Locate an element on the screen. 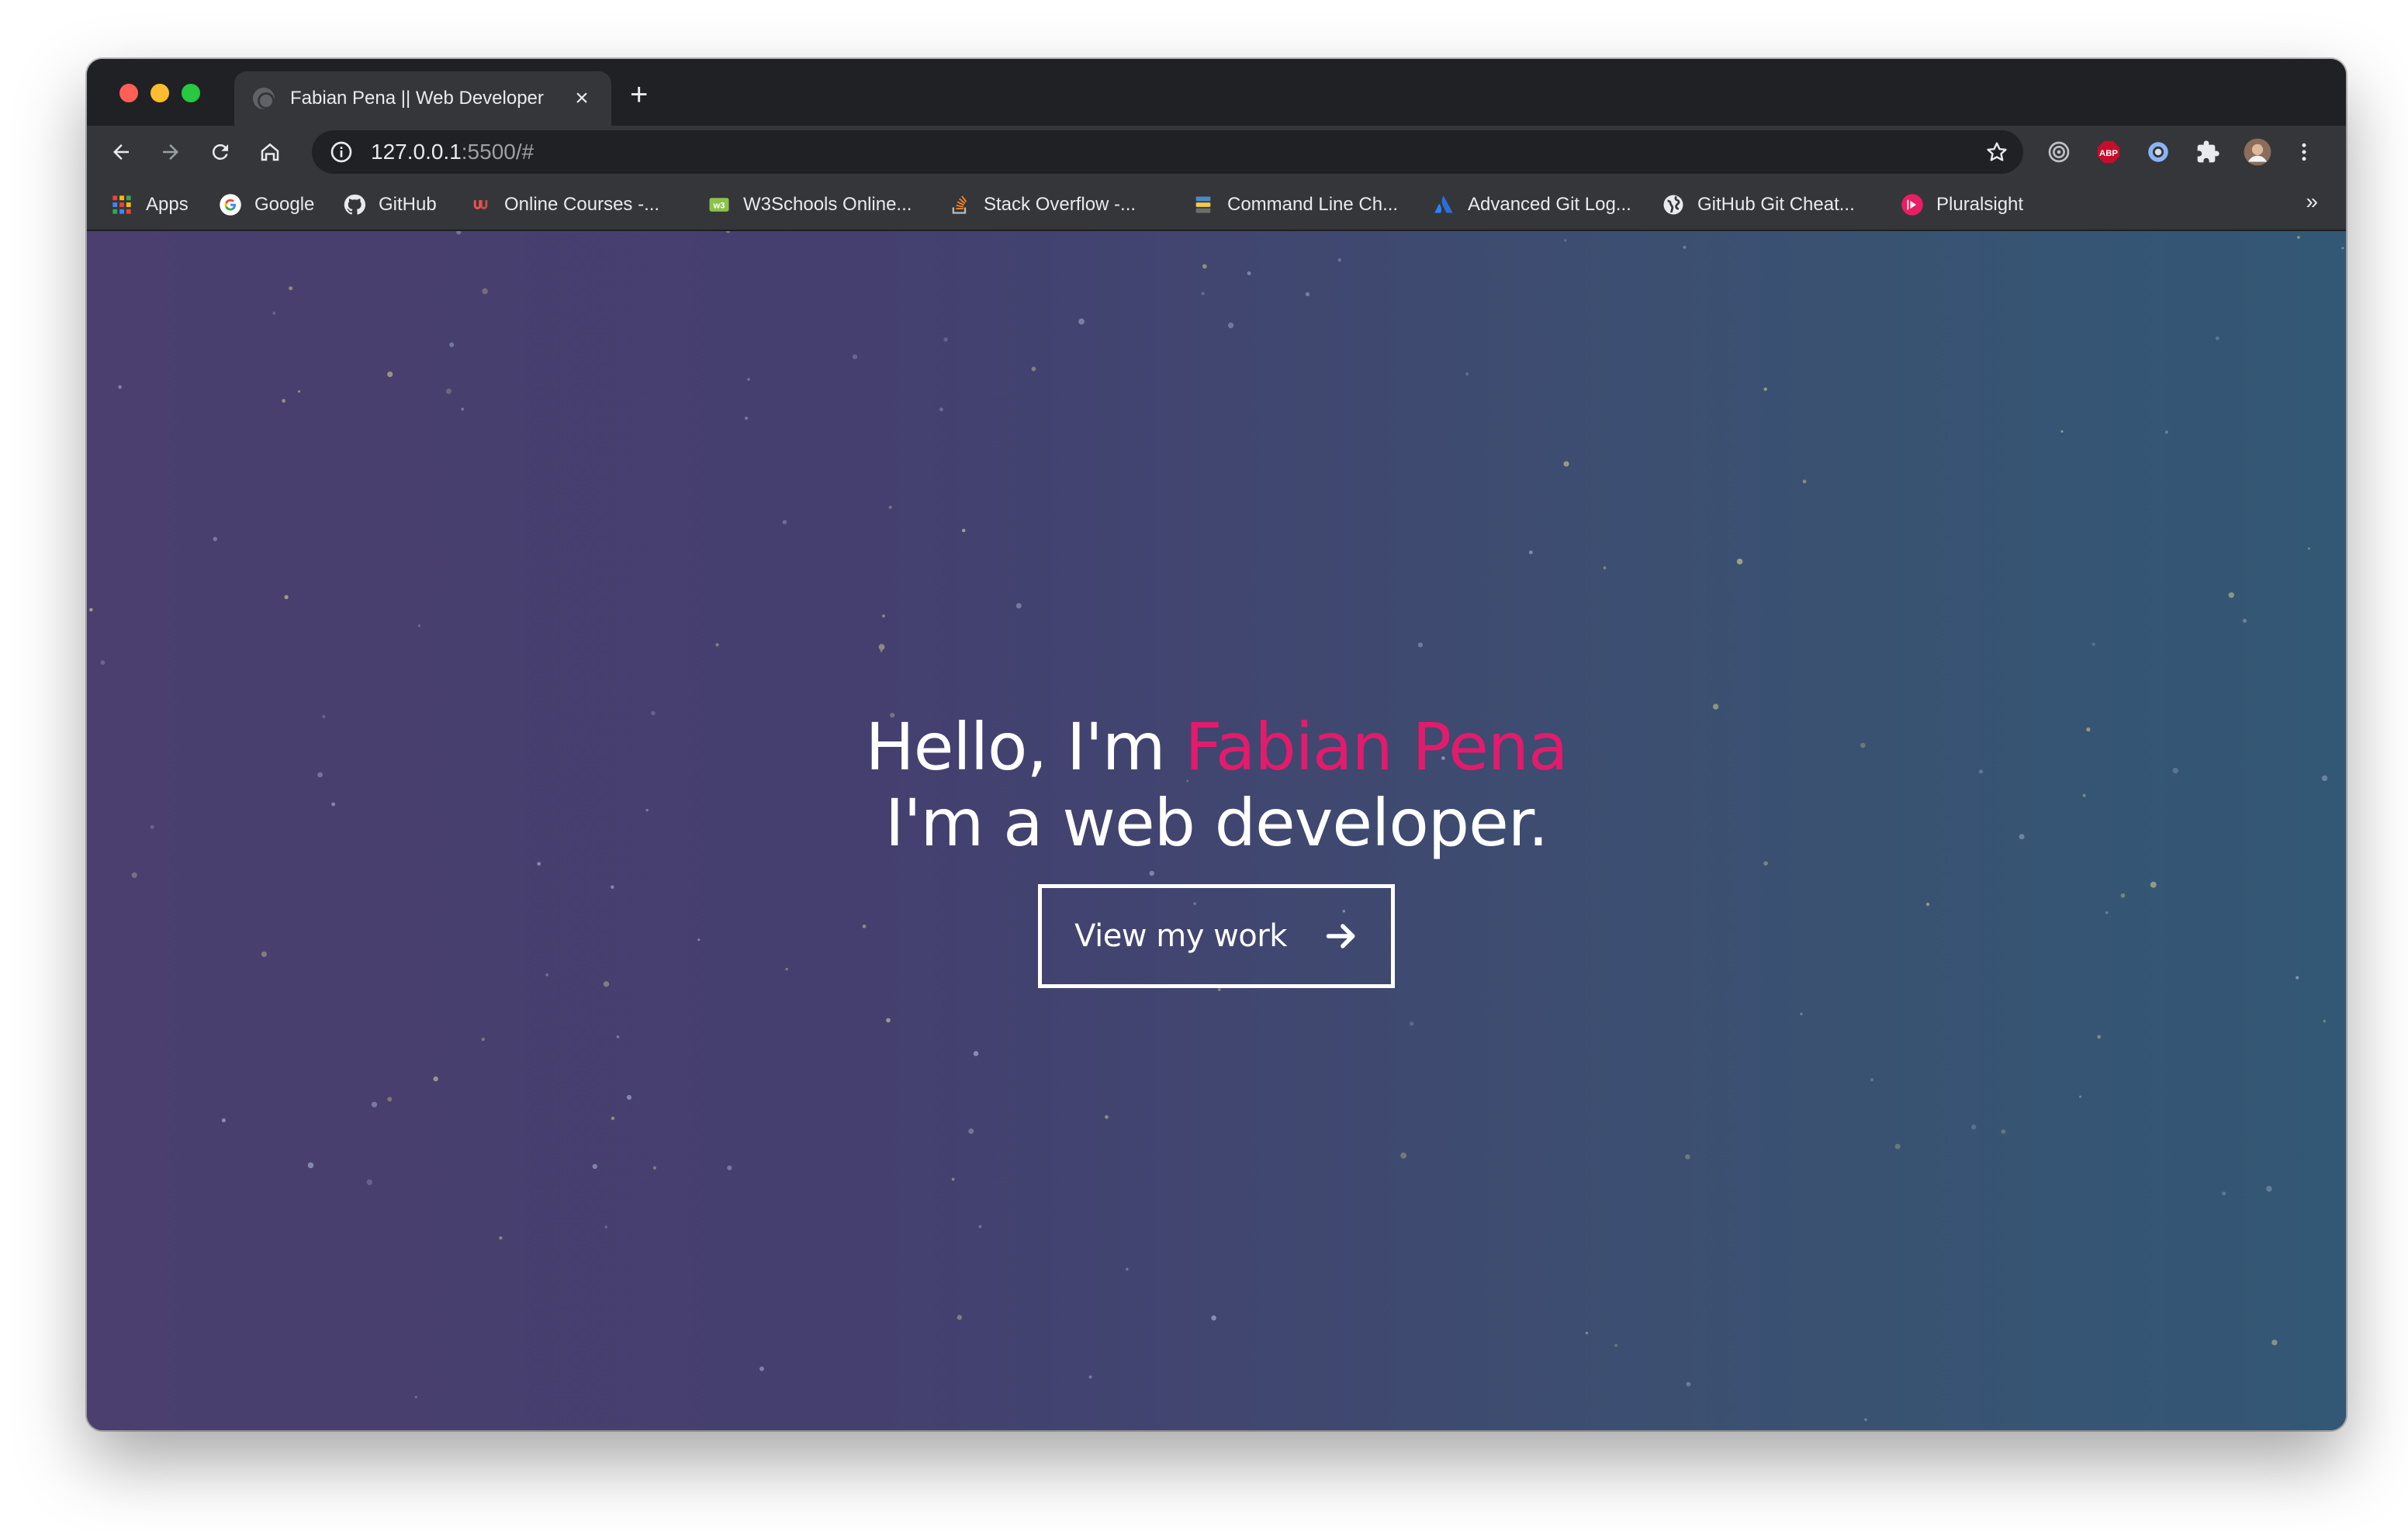 The width and height of the screenshot is (2408, 1531). bookmark-label: Apps is located at coordinates (167, 204).